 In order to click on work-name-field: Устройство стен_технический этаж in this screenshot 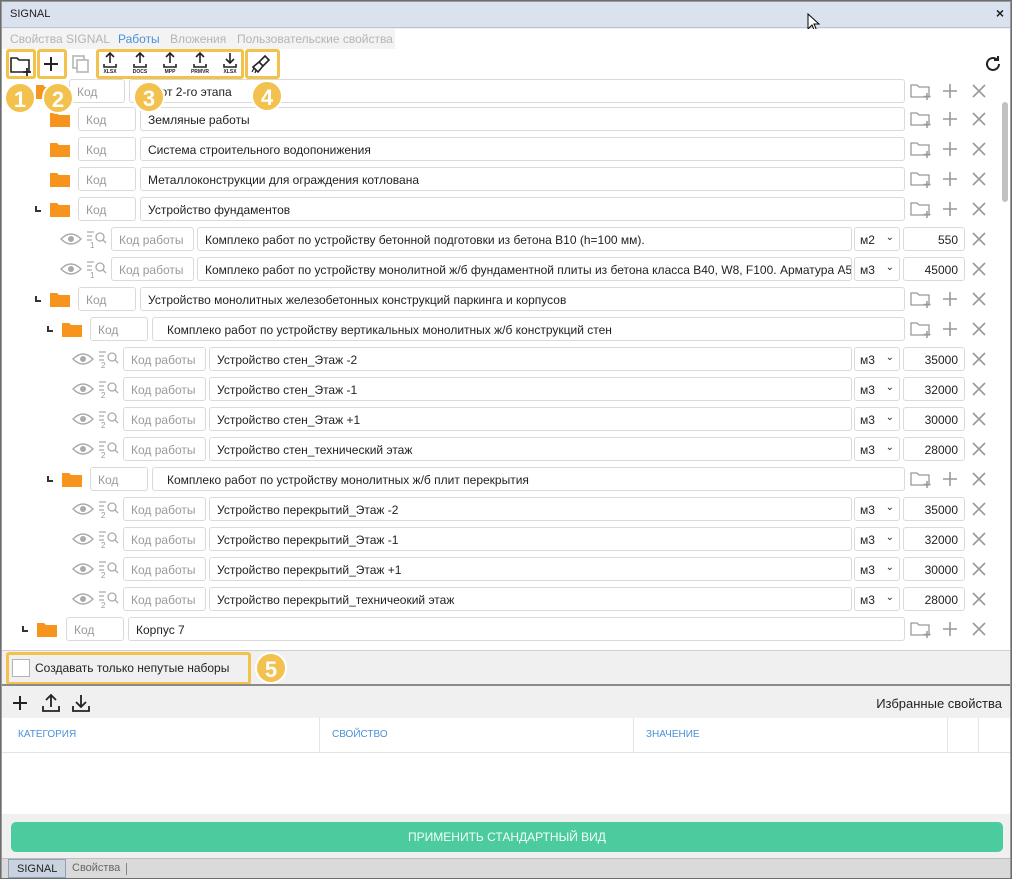, I will do `click(530, 449)`.